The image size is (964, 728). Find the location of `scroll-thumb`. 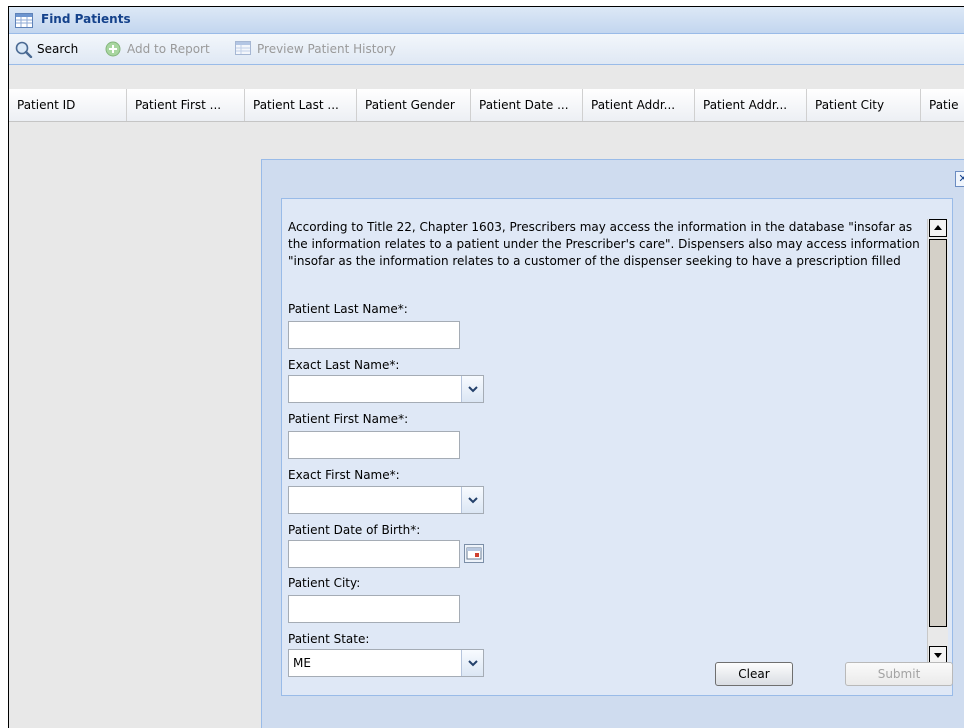

scroll-thumb is located at coordinates (938, 433).